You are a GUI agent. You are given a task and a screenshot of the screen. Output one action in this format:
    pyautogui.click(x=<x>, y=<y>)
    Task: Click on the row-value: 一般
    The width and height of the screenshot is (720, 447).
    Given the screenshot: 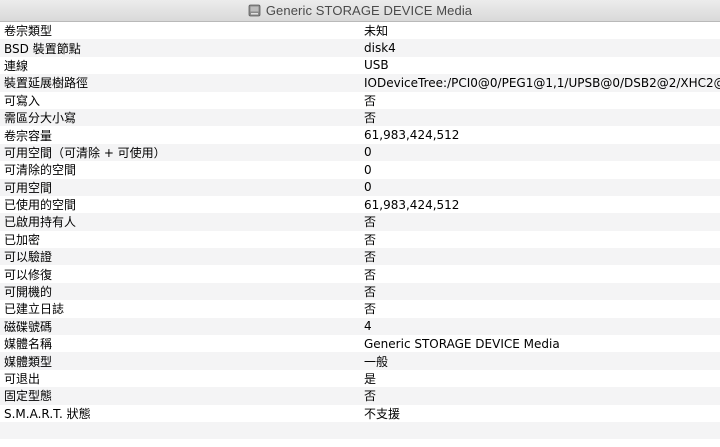 What is the action you would take?
    pyautogui.click(x=376, y=361)
    